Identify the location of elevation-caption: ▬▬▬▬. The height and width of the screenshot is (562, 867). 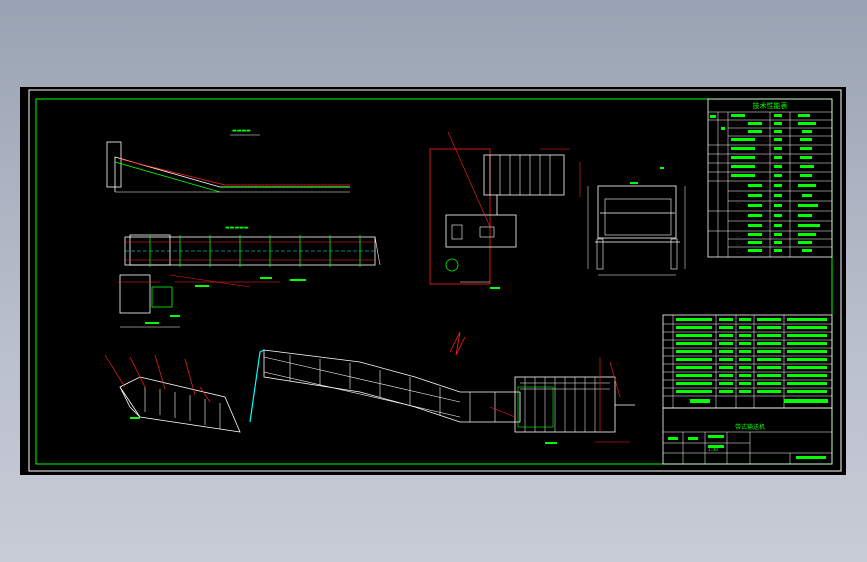
(241, 131).